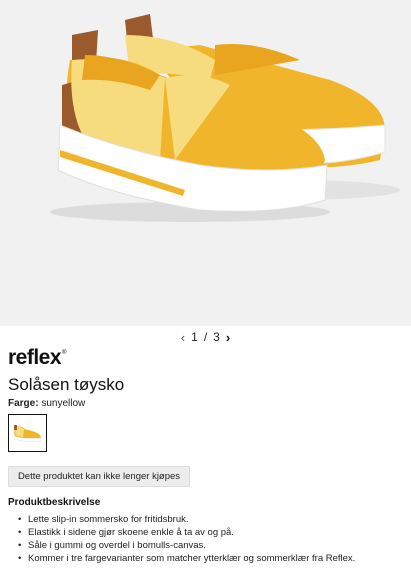 This screenshot has width=411, height=575. Describe the element at coordinates (54, 502) in the screenshot. I see `description-heading: Produktbeskrivelse` at that location.